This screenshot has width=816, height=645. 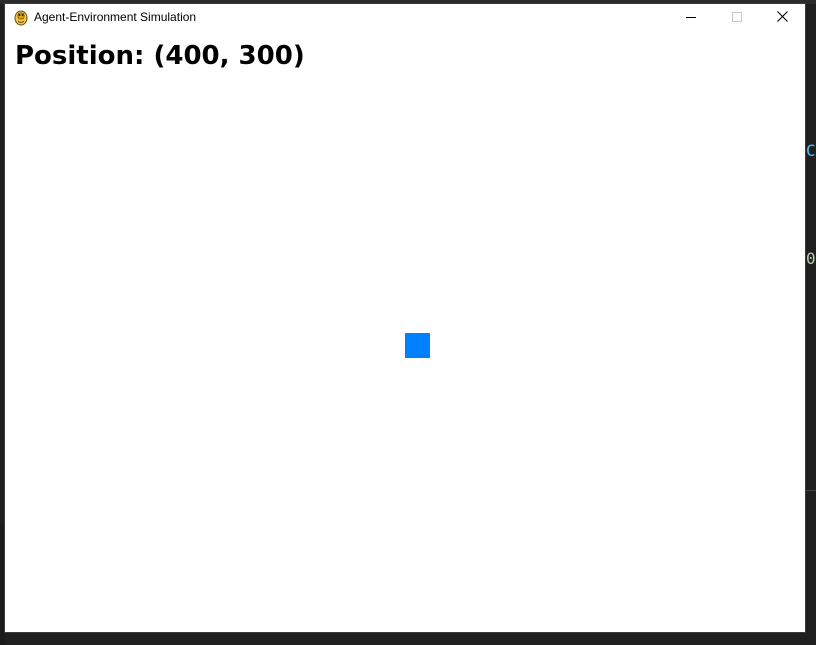 I want to click on maximize-icon, so click(x=737, y=18).